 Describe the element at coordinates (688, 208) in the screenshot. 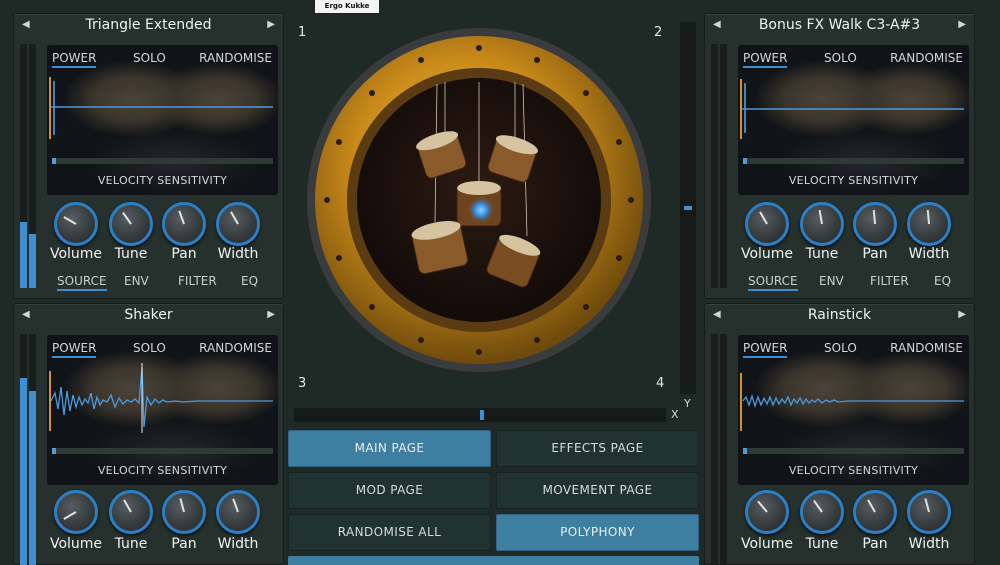

I see `y-axis-slider` at that location.